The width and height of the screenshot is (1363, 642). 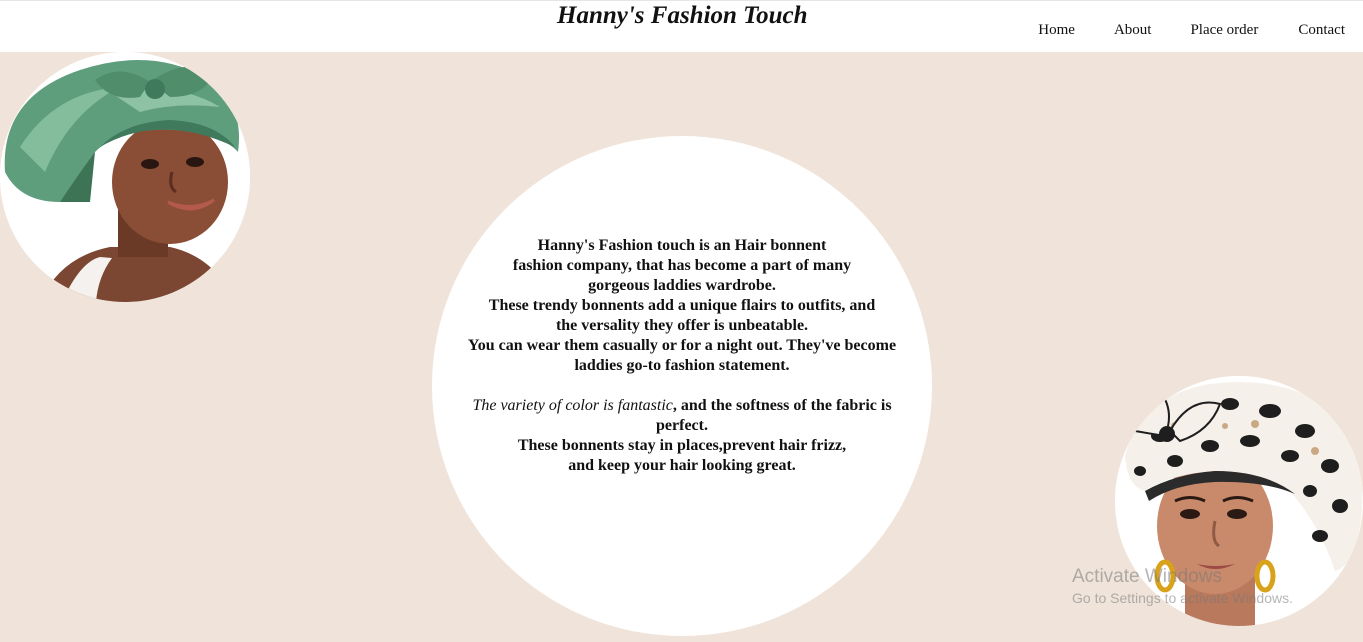 I want to click on nav-about-link: About, so click(x=1133, y=30).